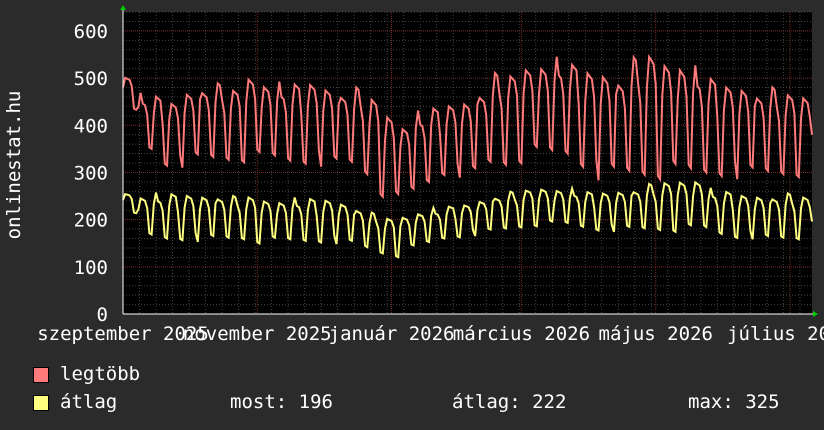 The width and height of the screenshot is (824, 430). What do you see at coordinates (734, 402) in the screenshot?
I see `stat-max: max: 325` at bounding box center [734, 402].